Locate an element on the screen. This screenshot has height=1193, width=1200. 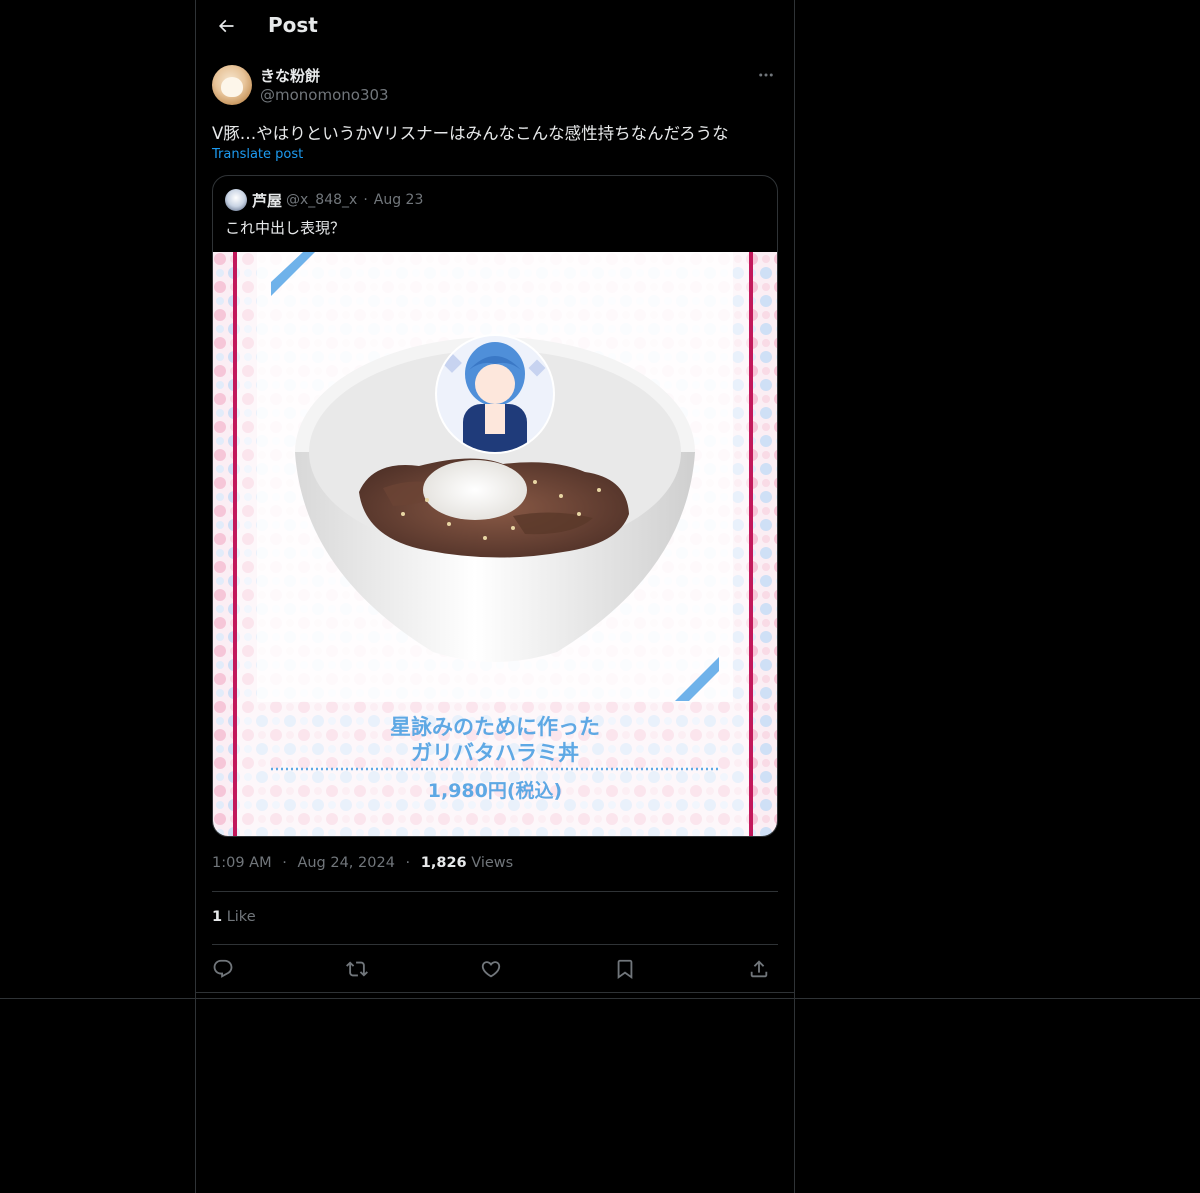
bookmark-icon is located at coordinates (625, 969).